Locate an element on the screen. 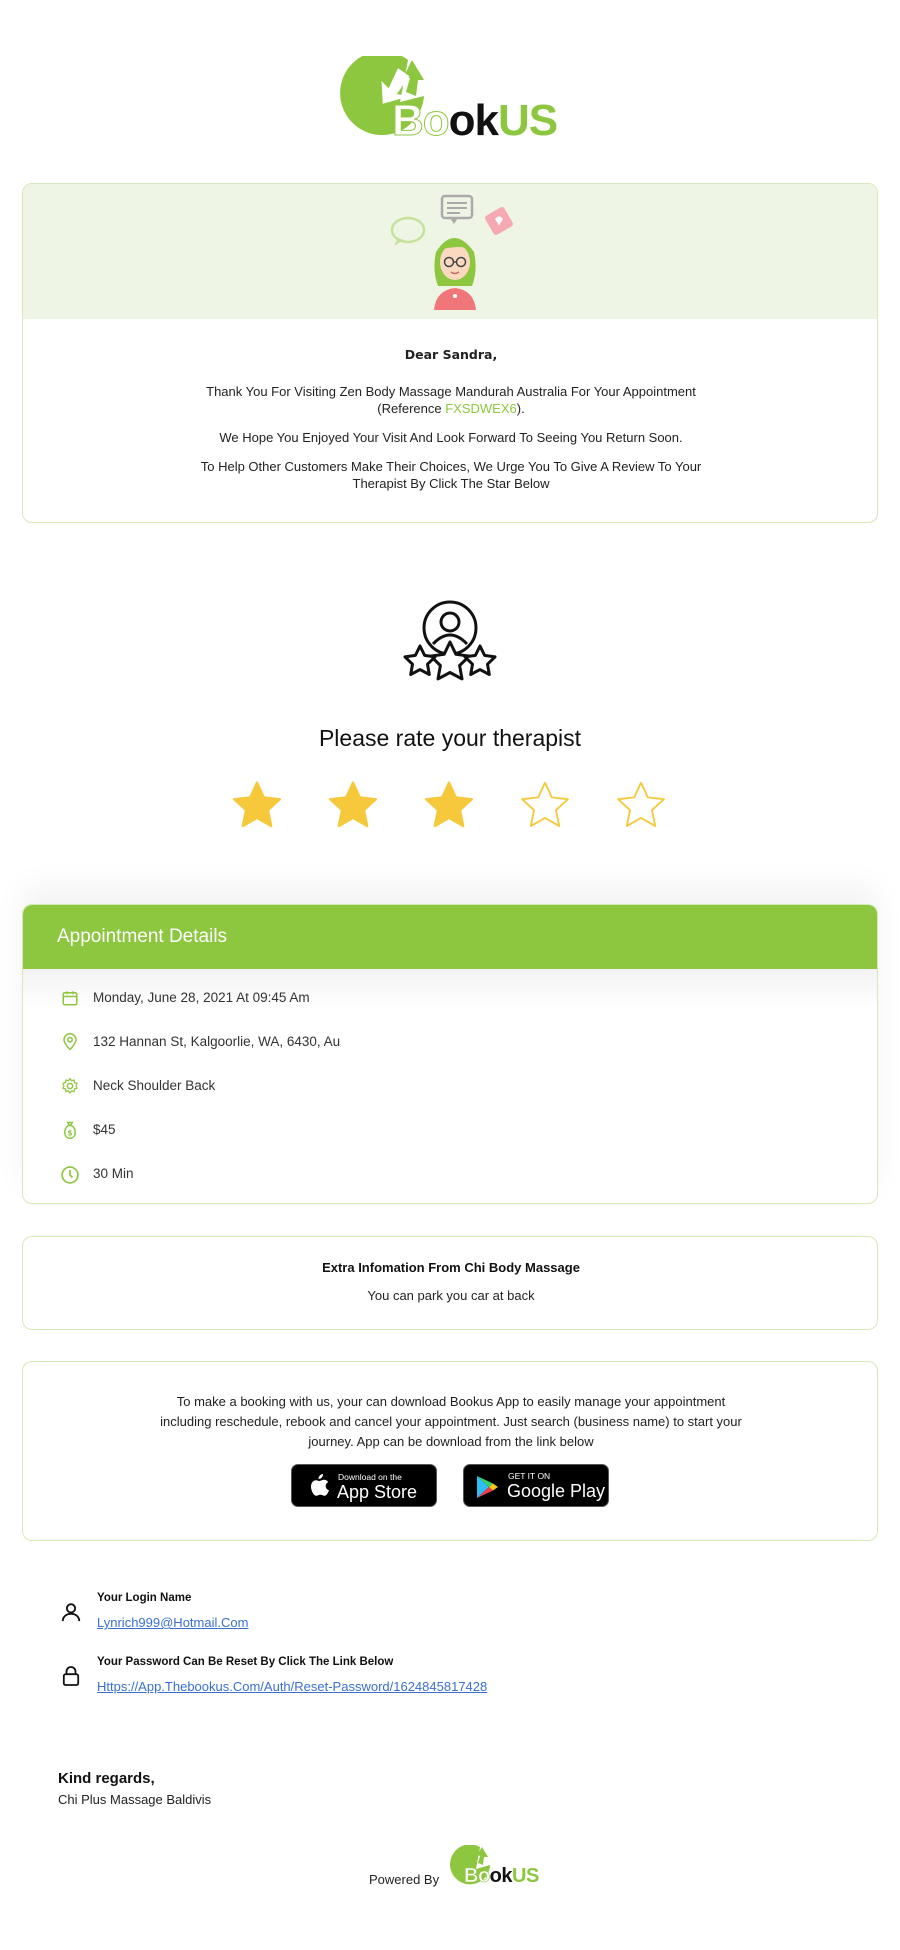  app-store-button: Download on the App Store is located at coordinates (364, 1485).